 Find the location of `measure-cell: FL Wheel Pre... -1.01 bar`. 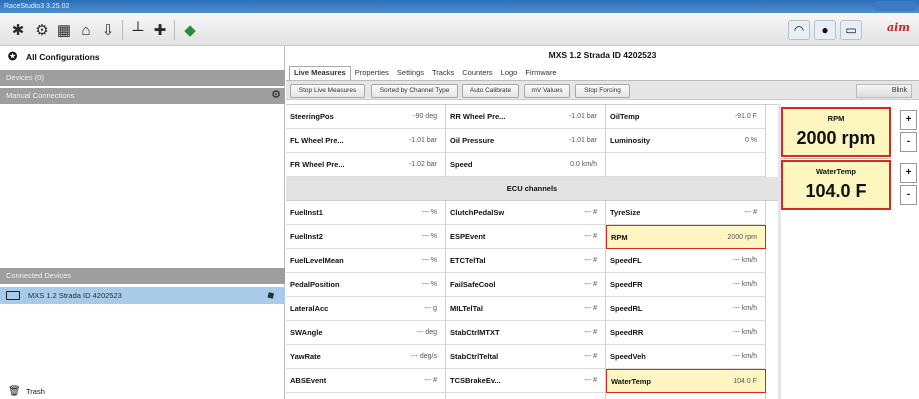

measure-cell: FL Wheel Pre... -1.01 bar is located at coordinates (366, 141).